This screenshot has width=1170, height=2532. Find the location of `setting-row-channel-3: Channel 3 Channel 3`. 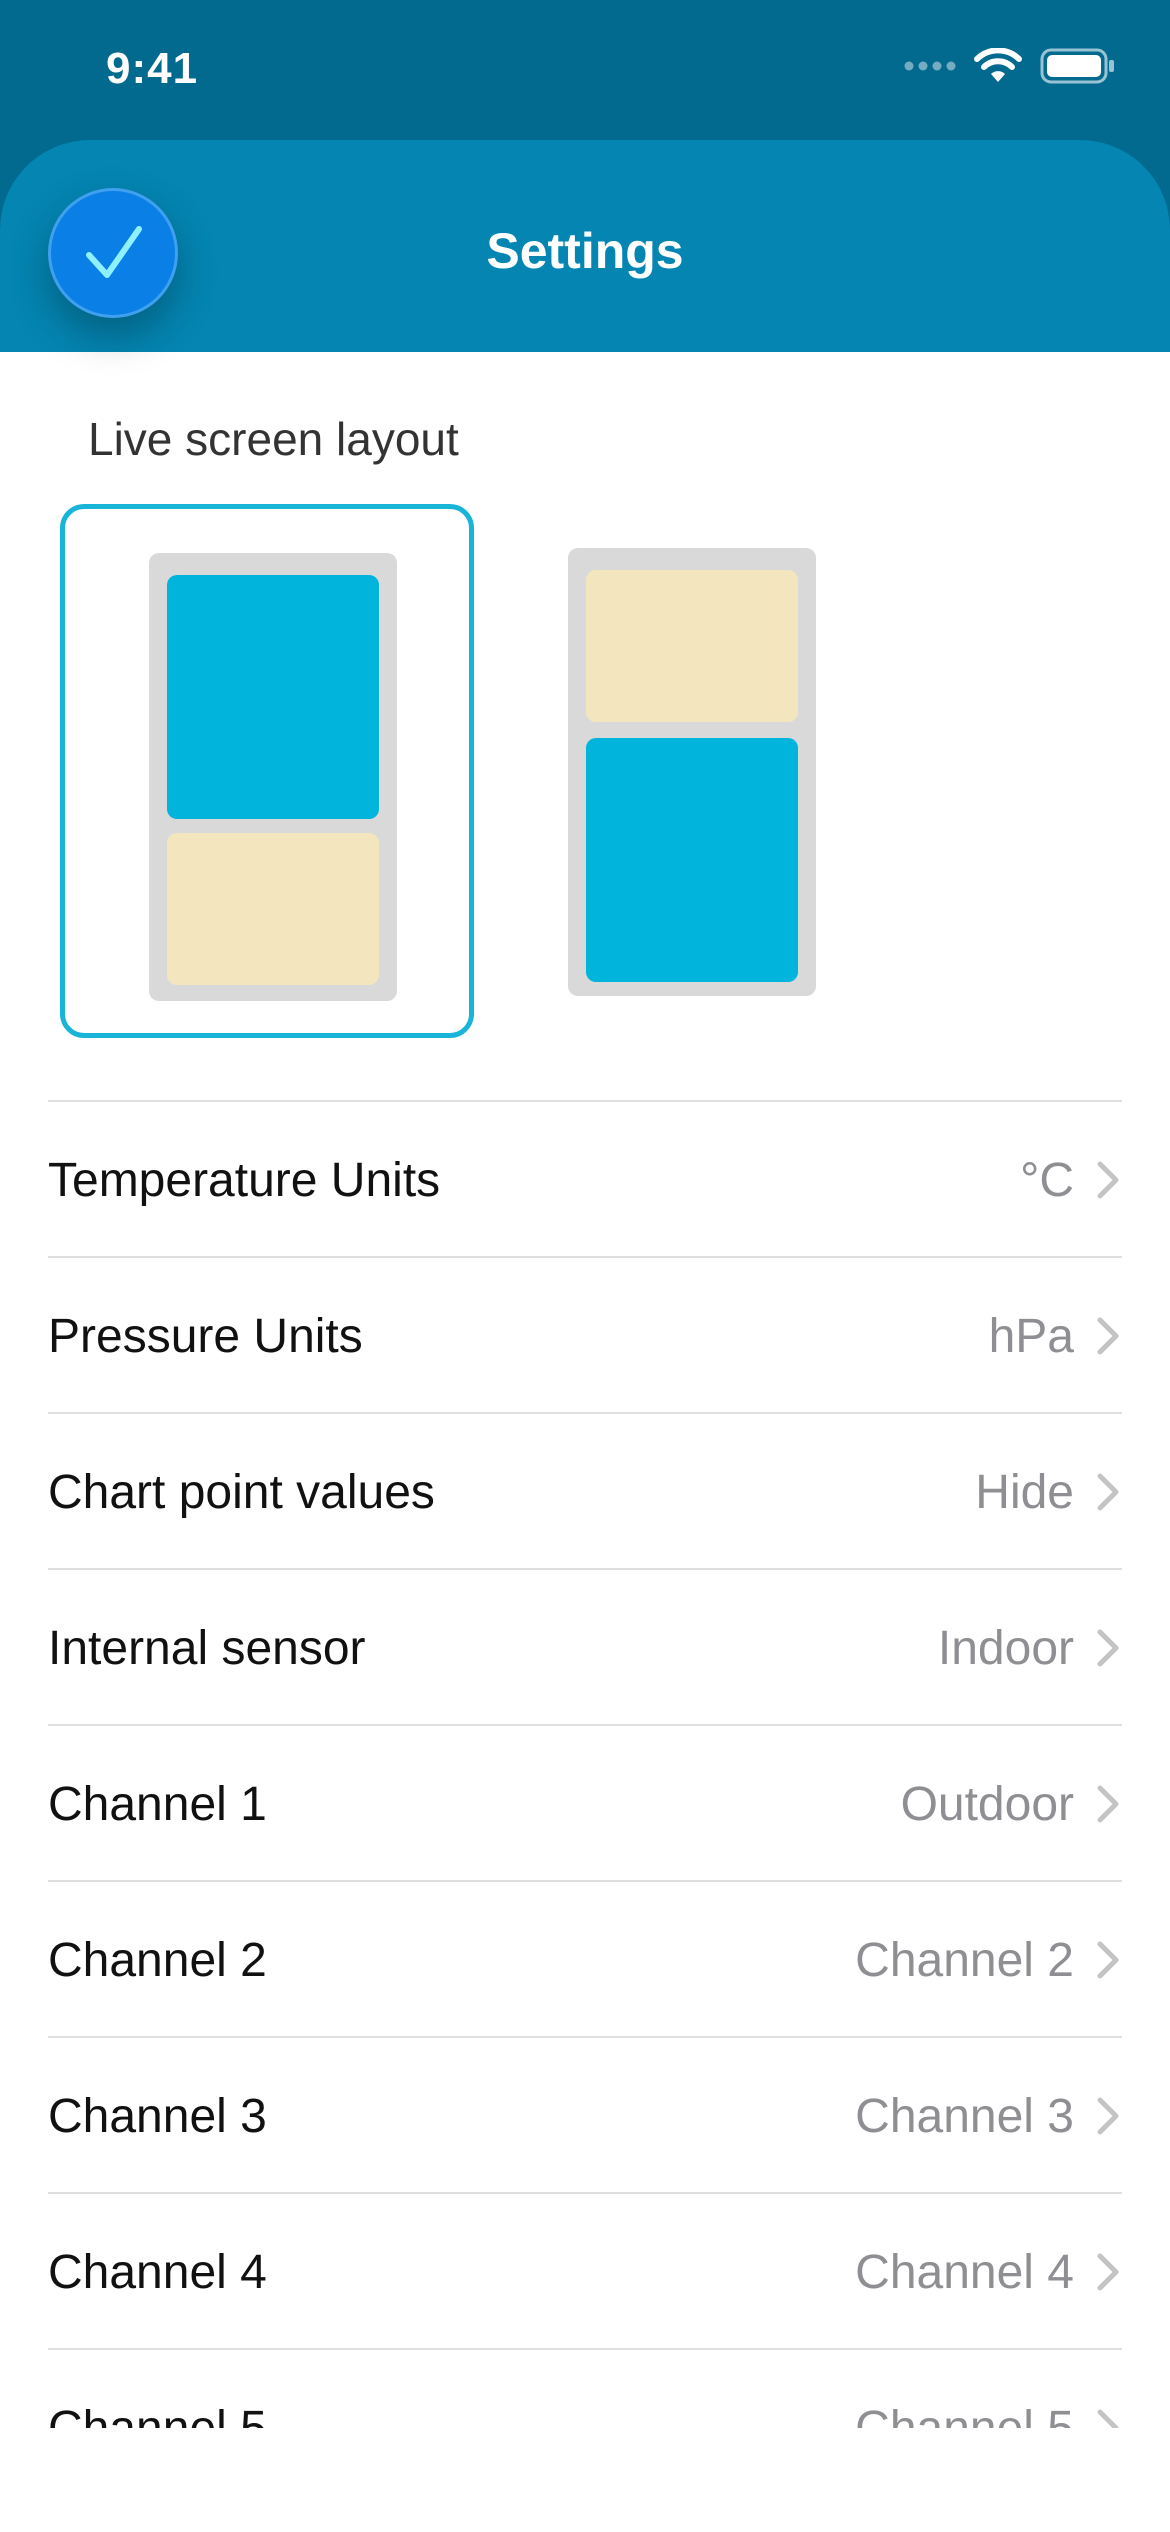

setting-row-channel-3: Channel 3 Channel 3 is located at coordinates (585, 2116).